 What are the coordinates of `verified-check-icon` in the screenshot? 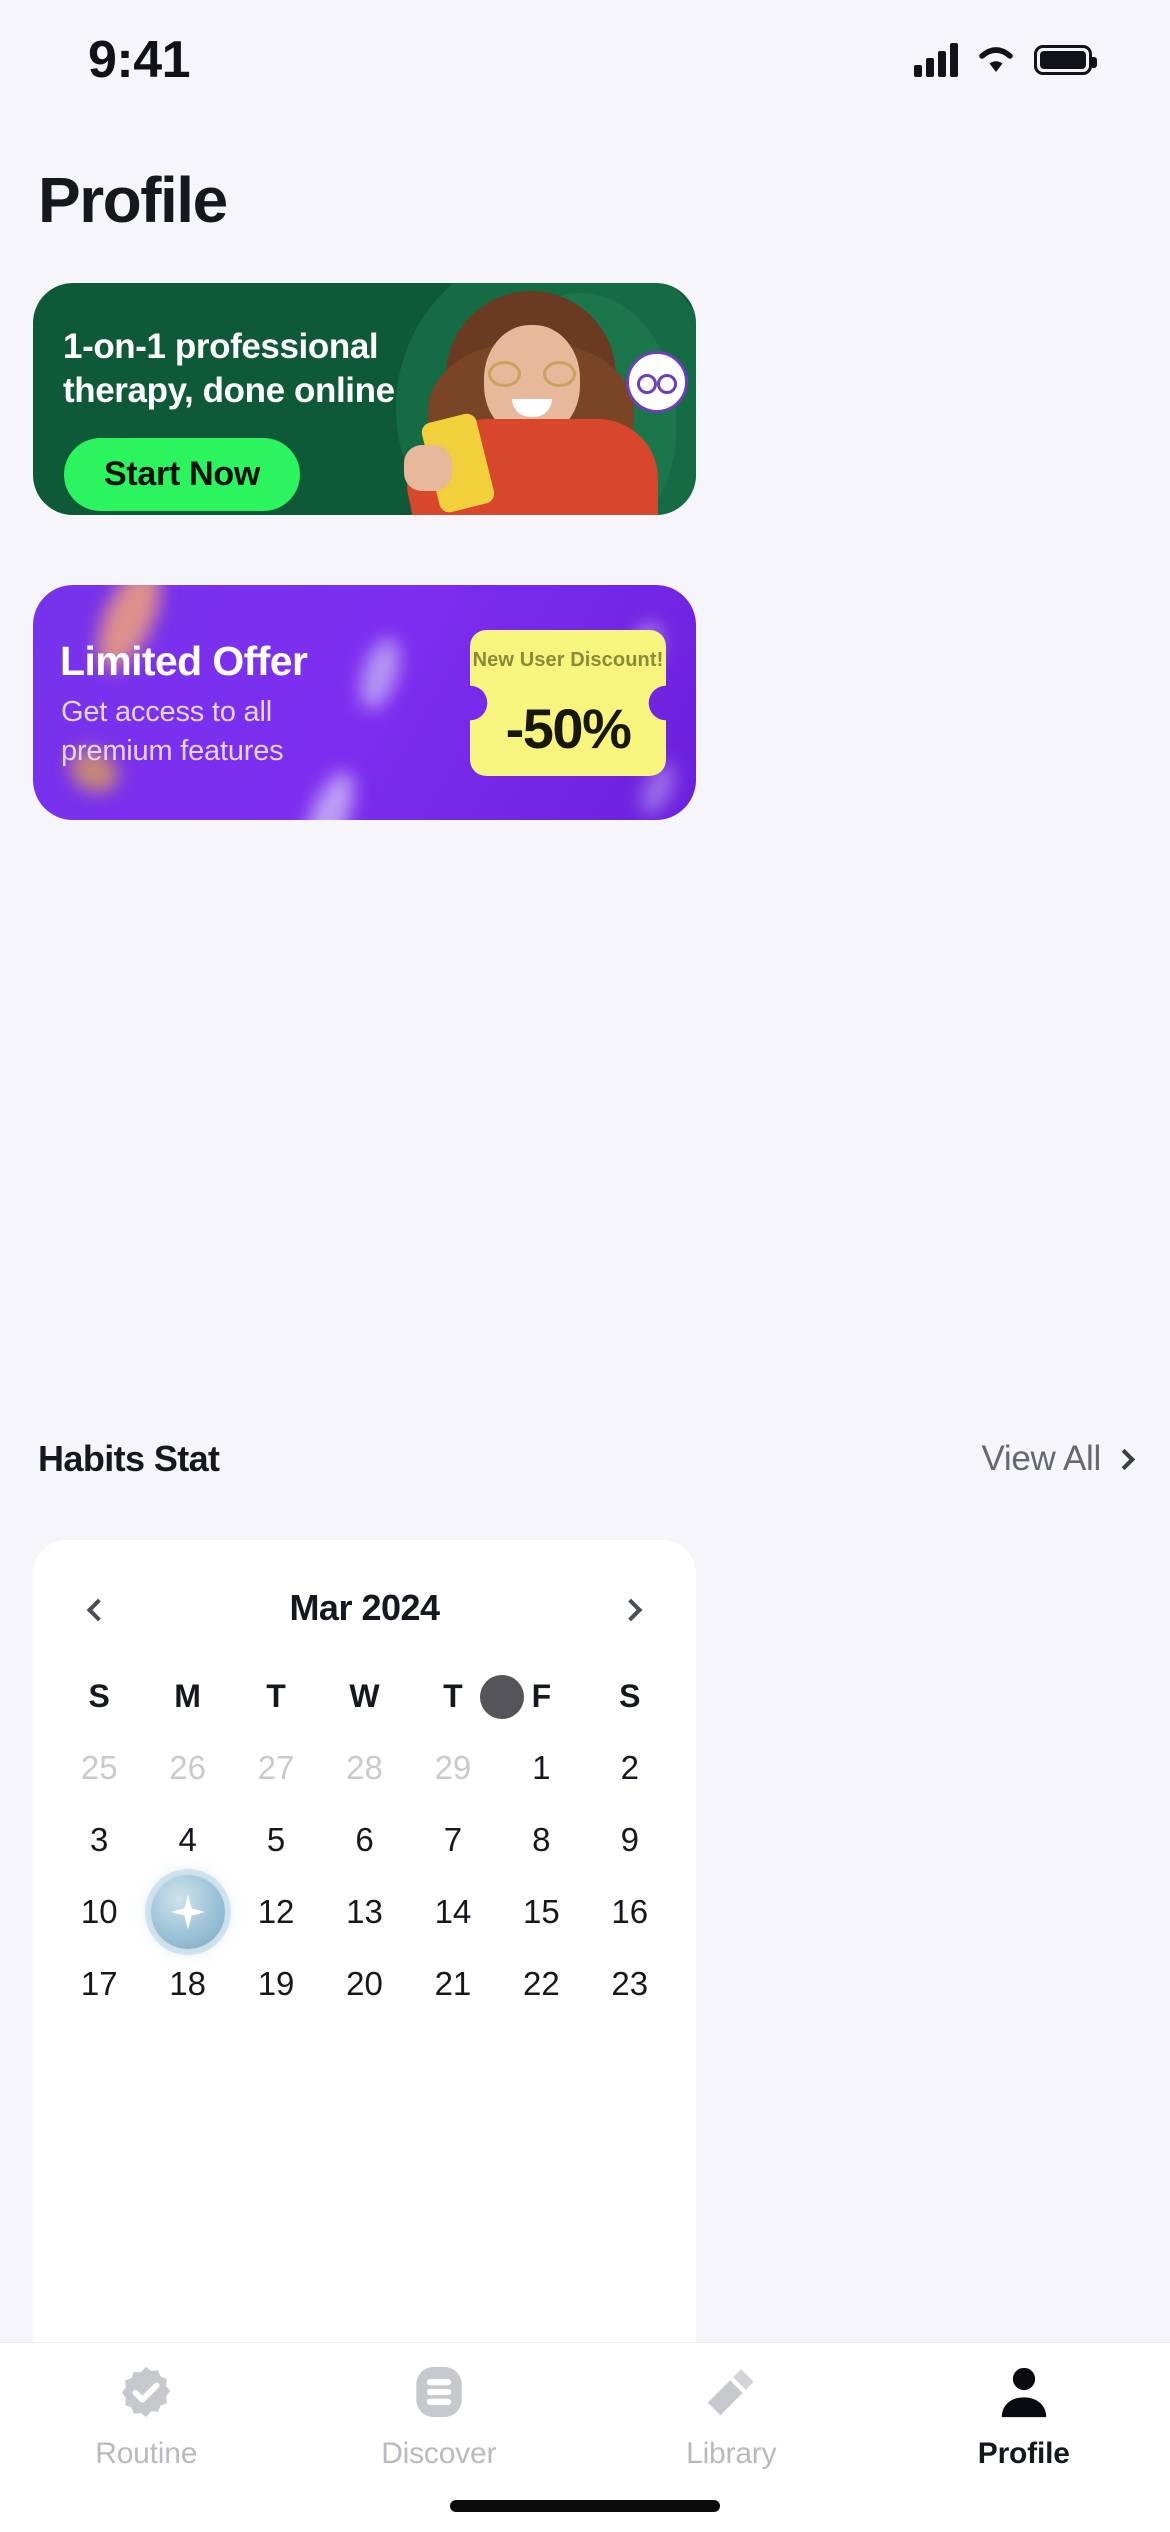 It's located at (146, 2392).